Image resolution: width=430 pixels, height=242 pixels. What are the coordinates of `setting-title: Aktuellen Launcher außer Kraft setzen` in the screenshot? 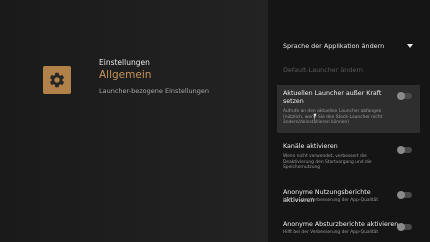 It's located at (332, 97).